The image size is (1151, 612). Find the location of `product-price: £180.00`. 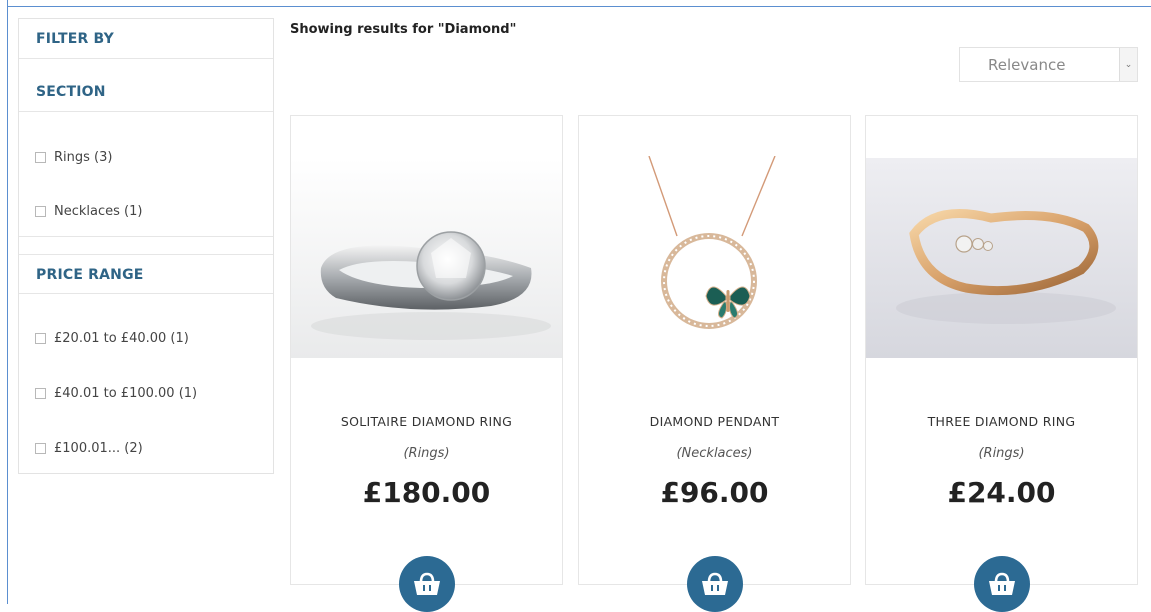

product-price: £180.00 is located at coordinates (426, 492).